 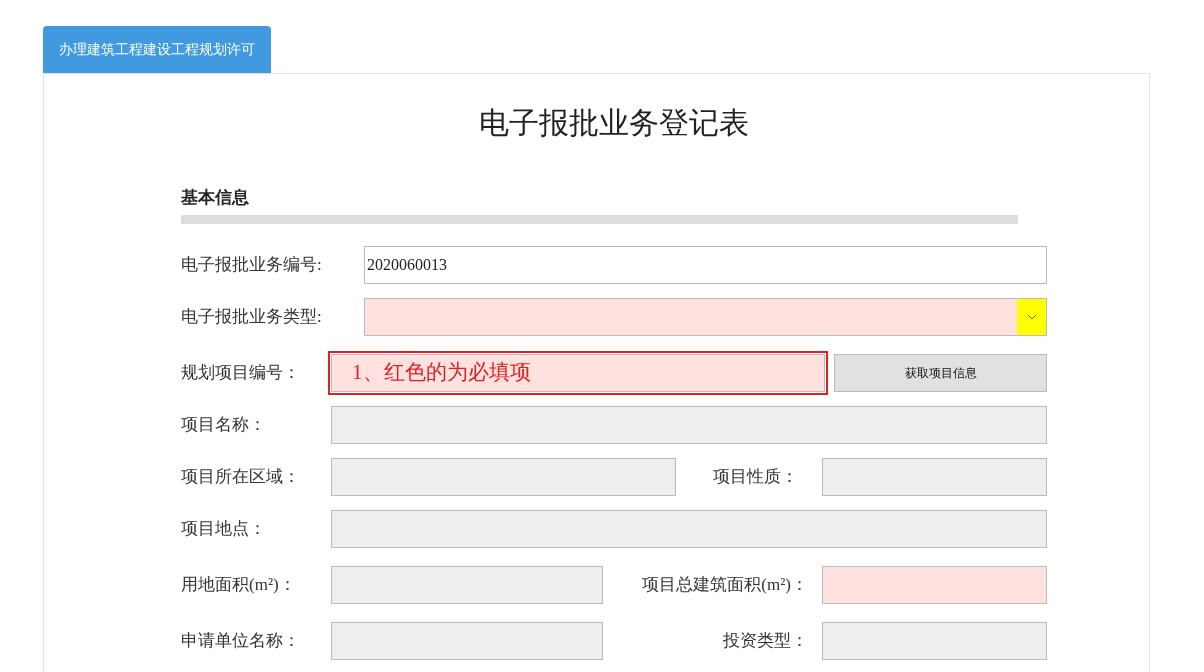 What do you see at coordinates (725, 584) in the screenshot?
I see `field-label: 项目总建筑面积(m²)：` at bounding box center [725, 584].